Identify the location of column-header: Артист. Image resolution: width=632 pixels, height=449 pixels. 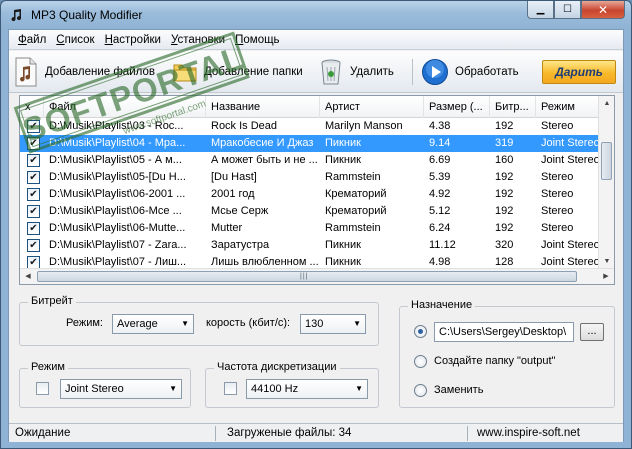
(372, 107).